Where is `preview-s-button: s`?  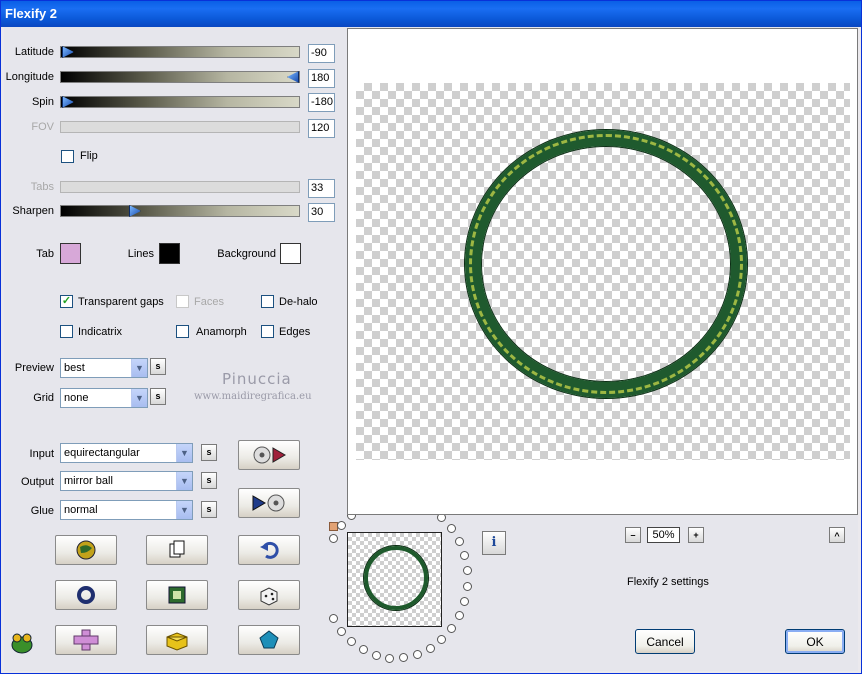 preview-s-button: s is located at coordinates (158, 366).